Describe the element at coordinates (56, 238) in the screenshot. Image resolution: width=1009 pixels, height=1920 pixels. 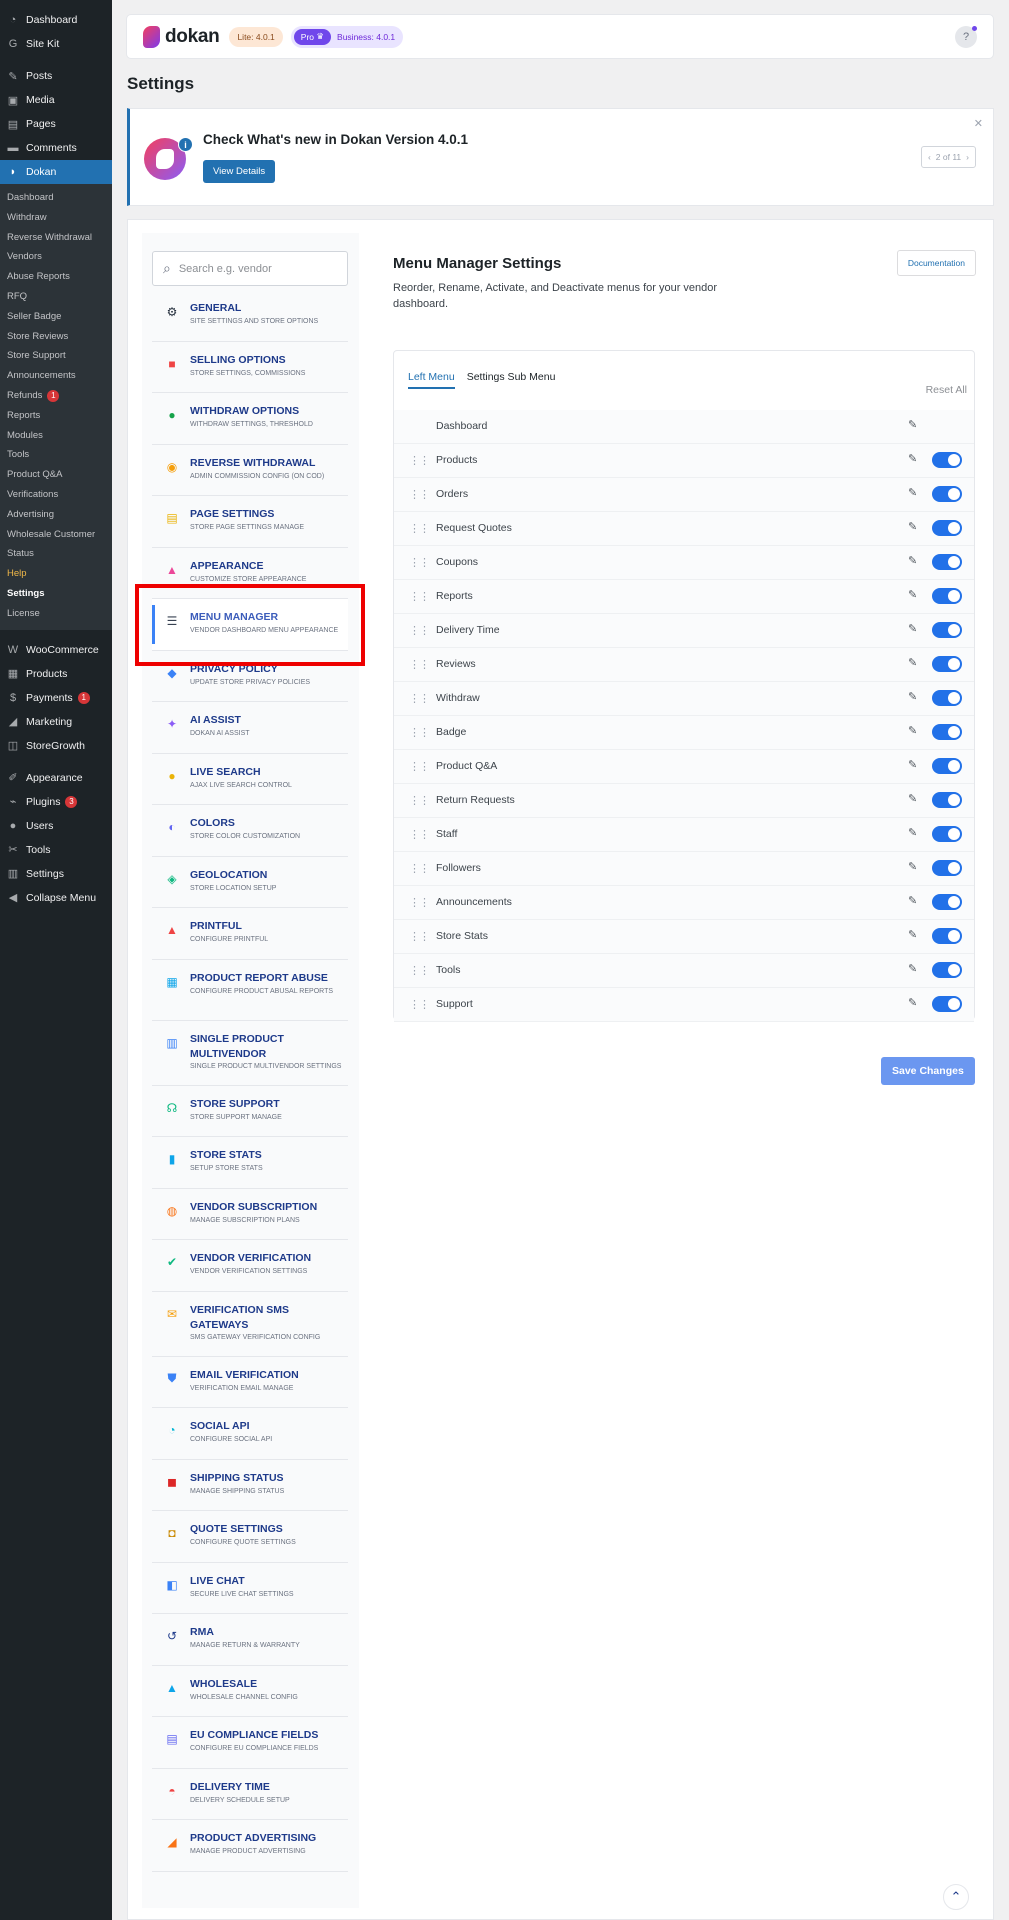
I see `dokan-submenu-item: Reverse Withdrawal` at that location.